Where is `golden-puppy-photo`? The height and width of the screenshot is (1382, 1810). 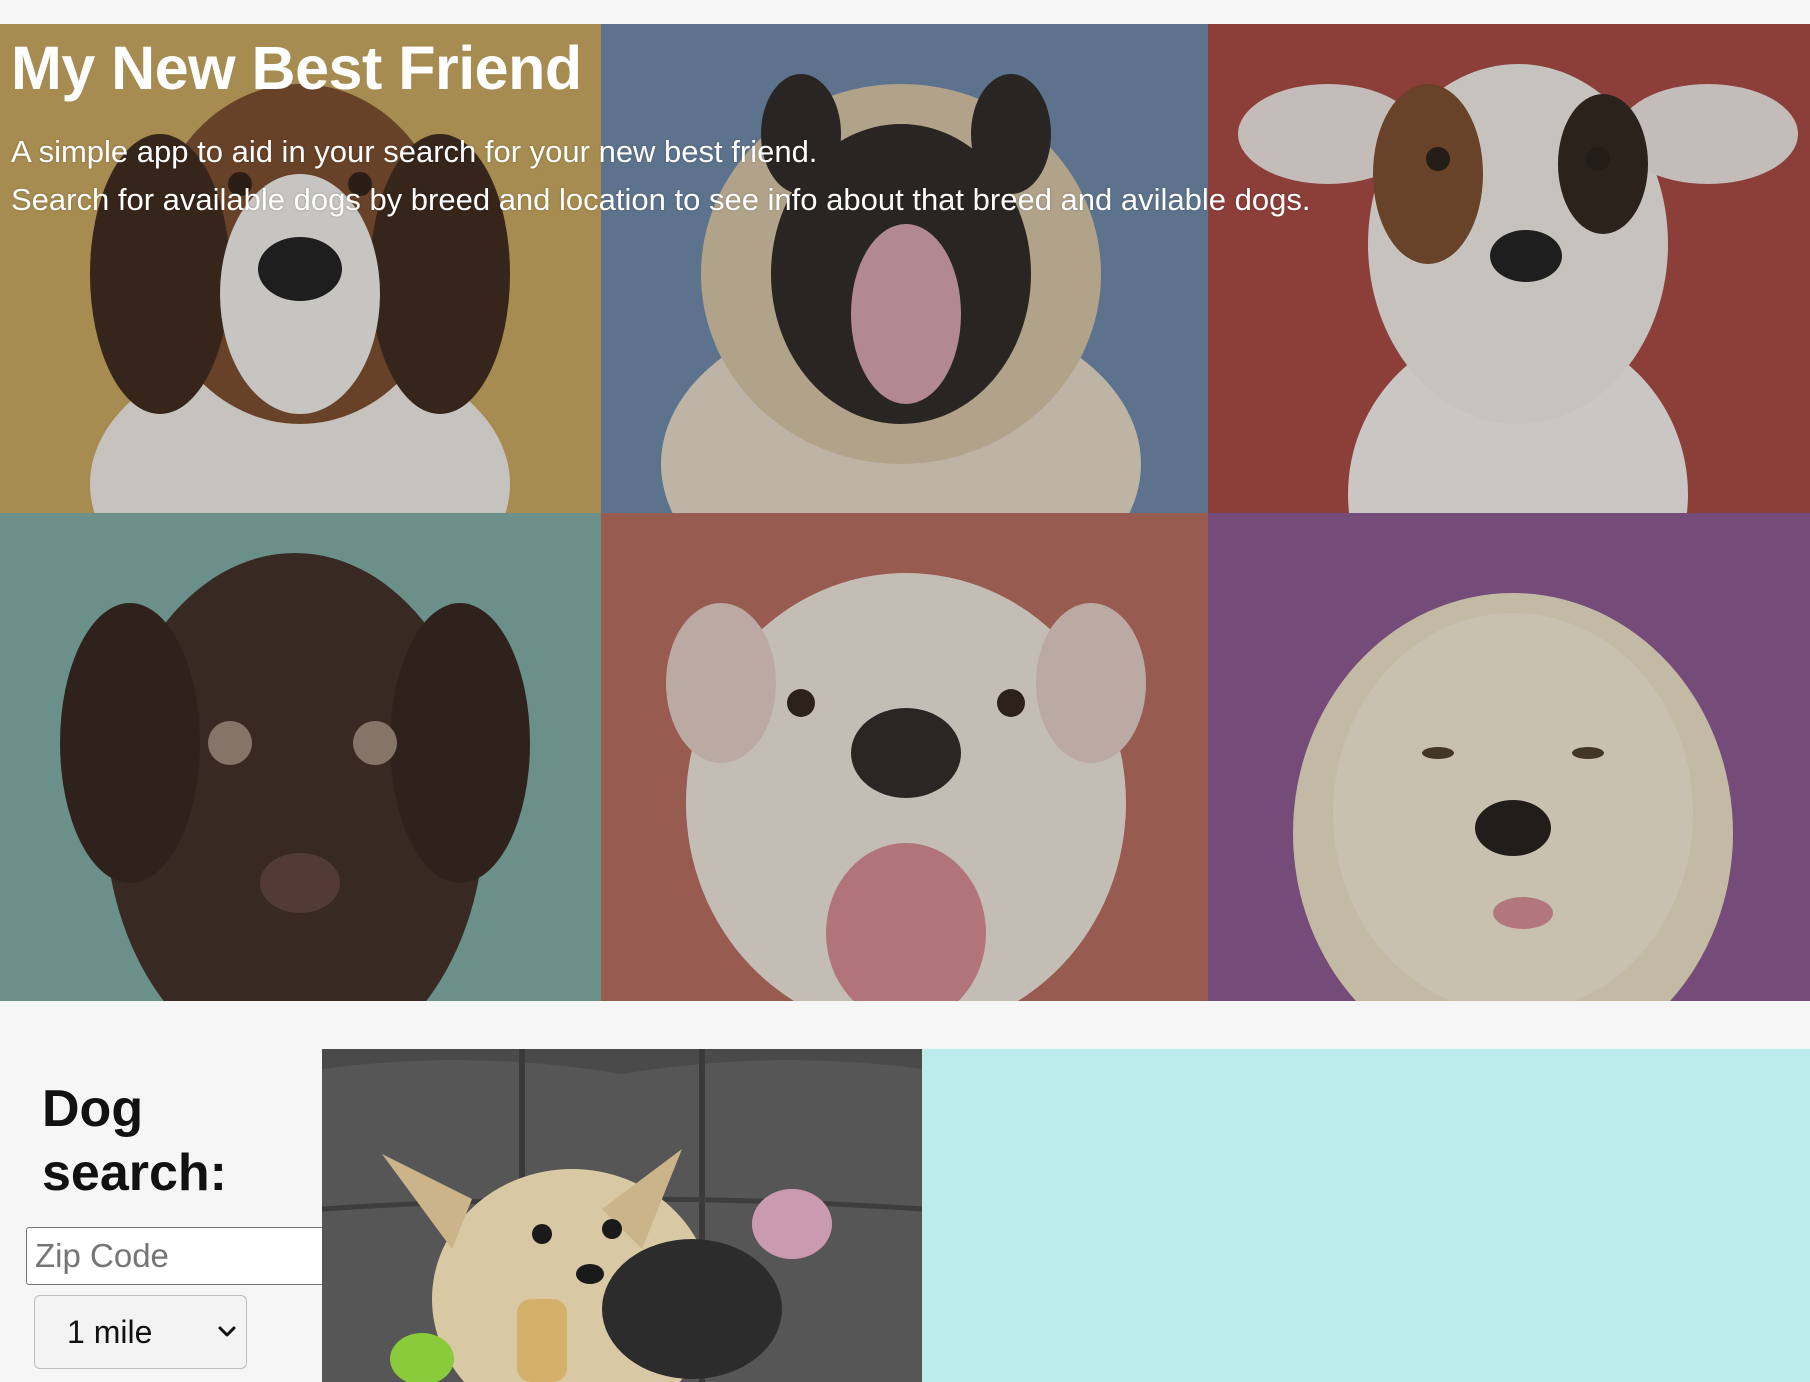 golden-puppy-photo is located at coordinates (1509, 757).